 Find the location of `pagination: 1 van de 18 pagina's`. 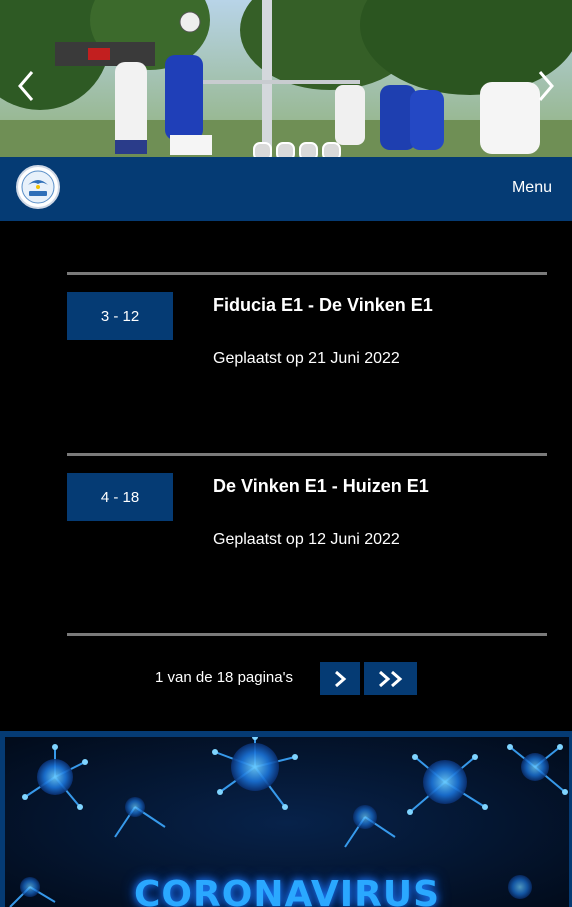

pagination: 1 van de 18 pagina's is located at coordinates (286, 678).